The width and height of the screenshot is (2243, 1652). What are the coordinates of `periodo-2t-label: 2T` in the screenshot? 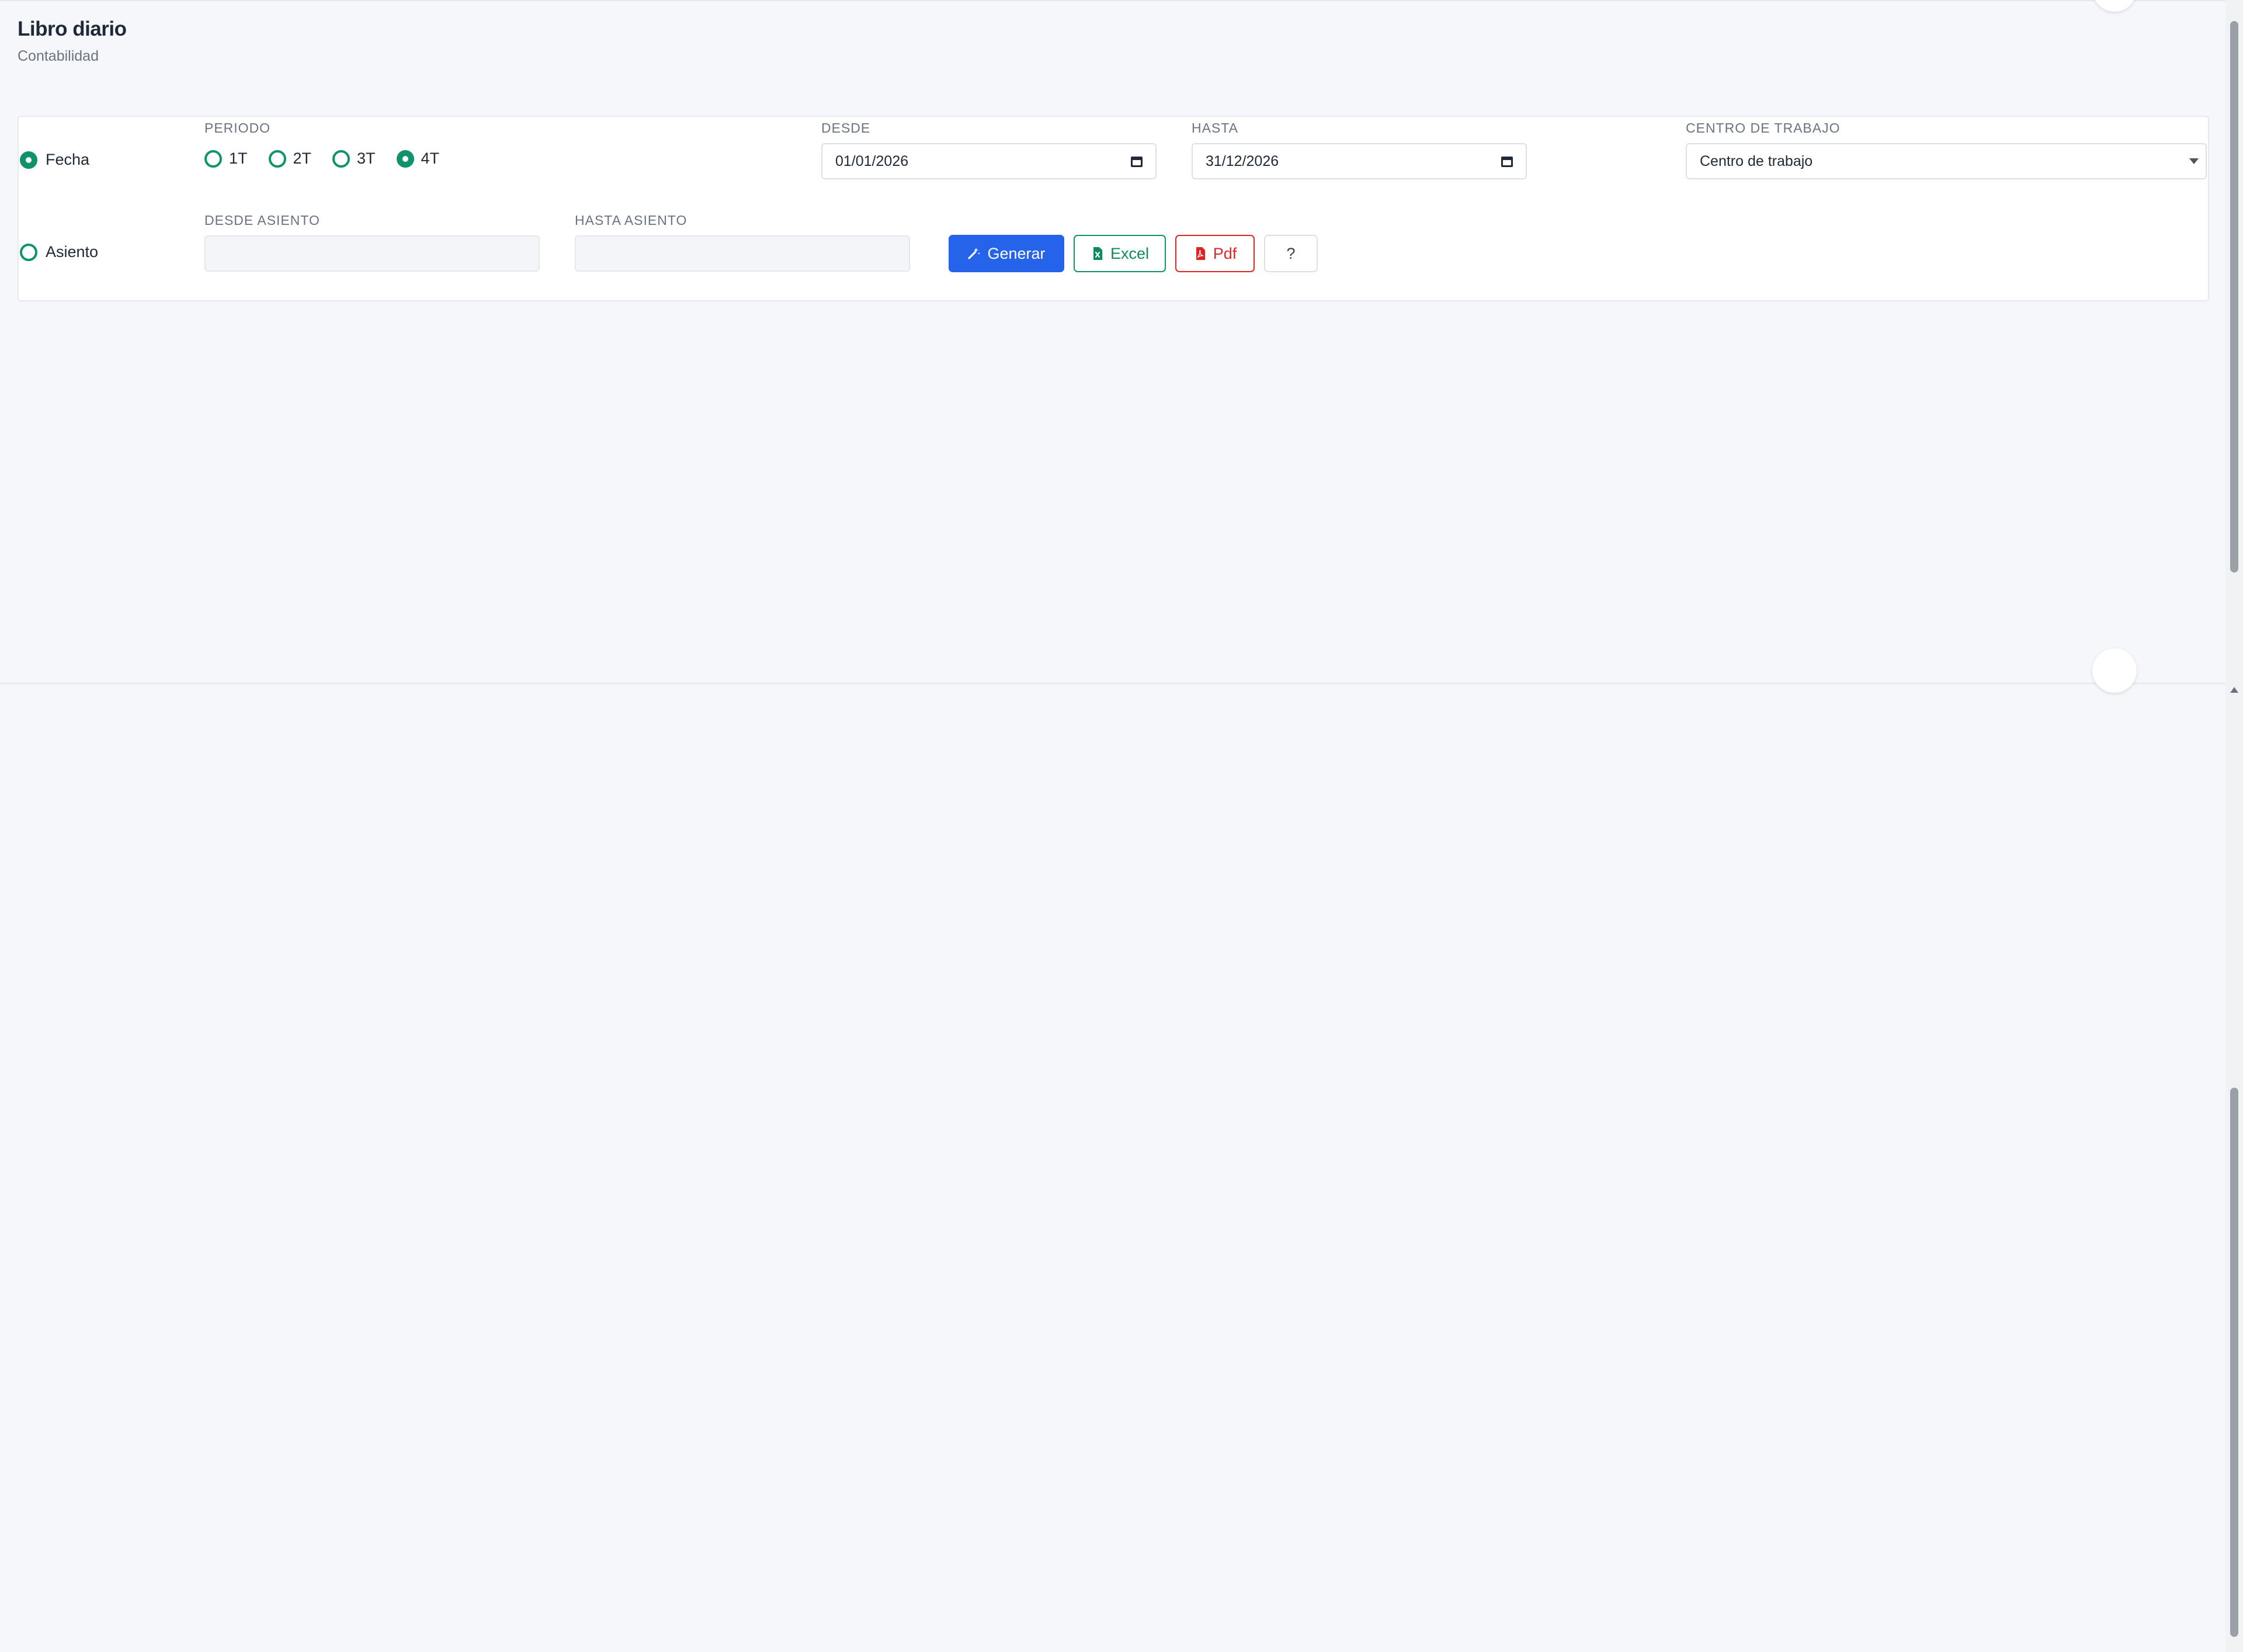 It's located at (302, 158).